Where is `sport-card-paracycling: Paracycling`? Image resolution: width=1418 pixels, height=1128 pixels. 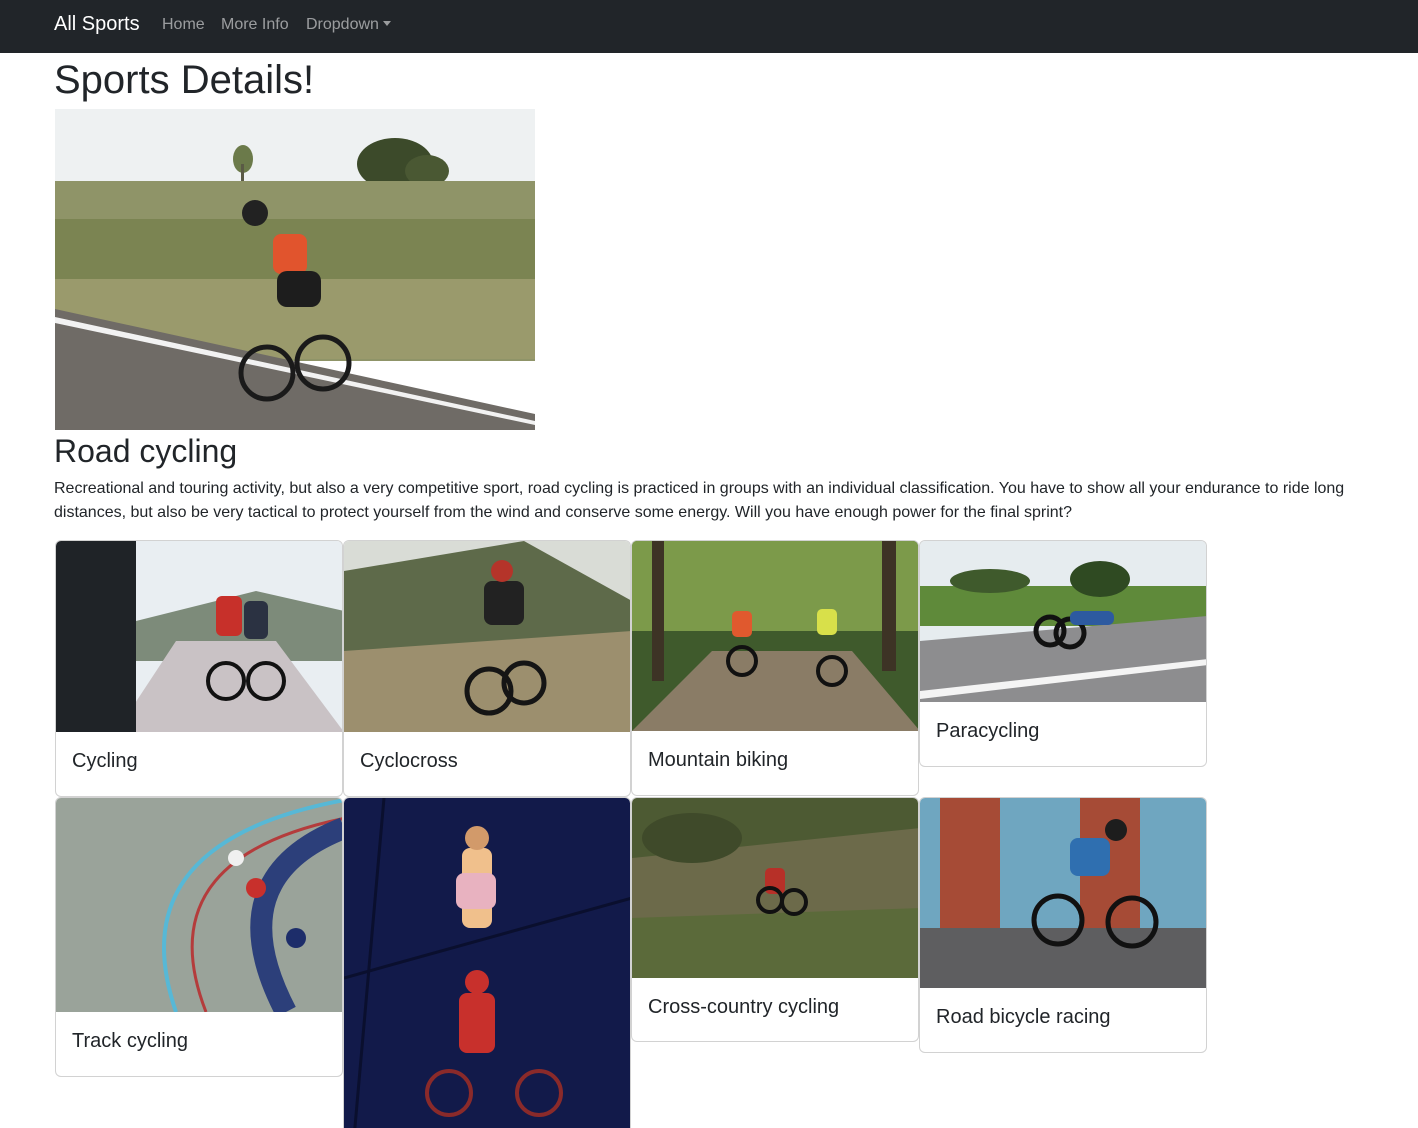 sport-card-paracycling: Paracycling is located at coordinates (1063, 653).